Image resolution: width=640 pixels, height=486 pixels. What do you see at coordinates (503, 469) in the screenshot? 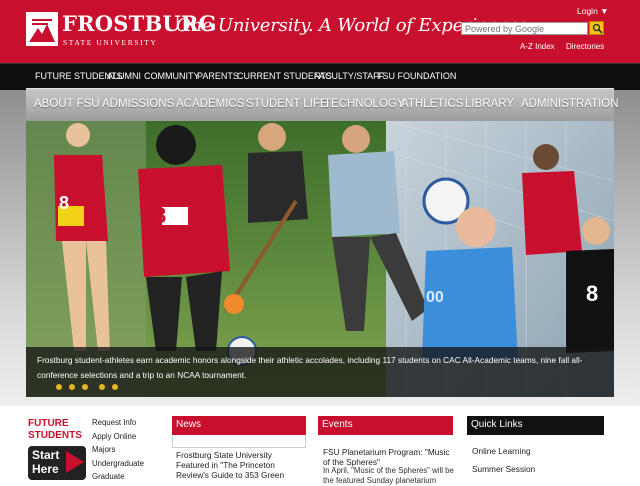
I see `quick-link-summer-session: Summer Session` at bounding box center [503, 469].